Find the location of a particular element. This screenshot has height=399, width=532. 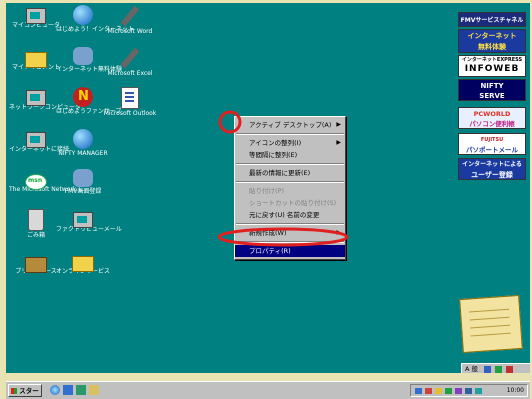

taskbar-clock: 10:00 is located at coordinates (515, 390).